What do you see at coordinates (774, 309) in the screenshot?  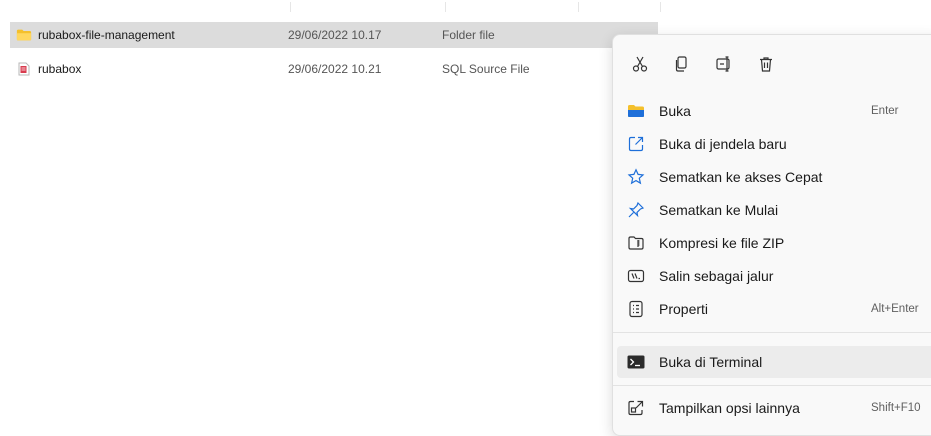 I see `menu-item-properties: Properti Alt+Enter` at bounding box center [774, 309].